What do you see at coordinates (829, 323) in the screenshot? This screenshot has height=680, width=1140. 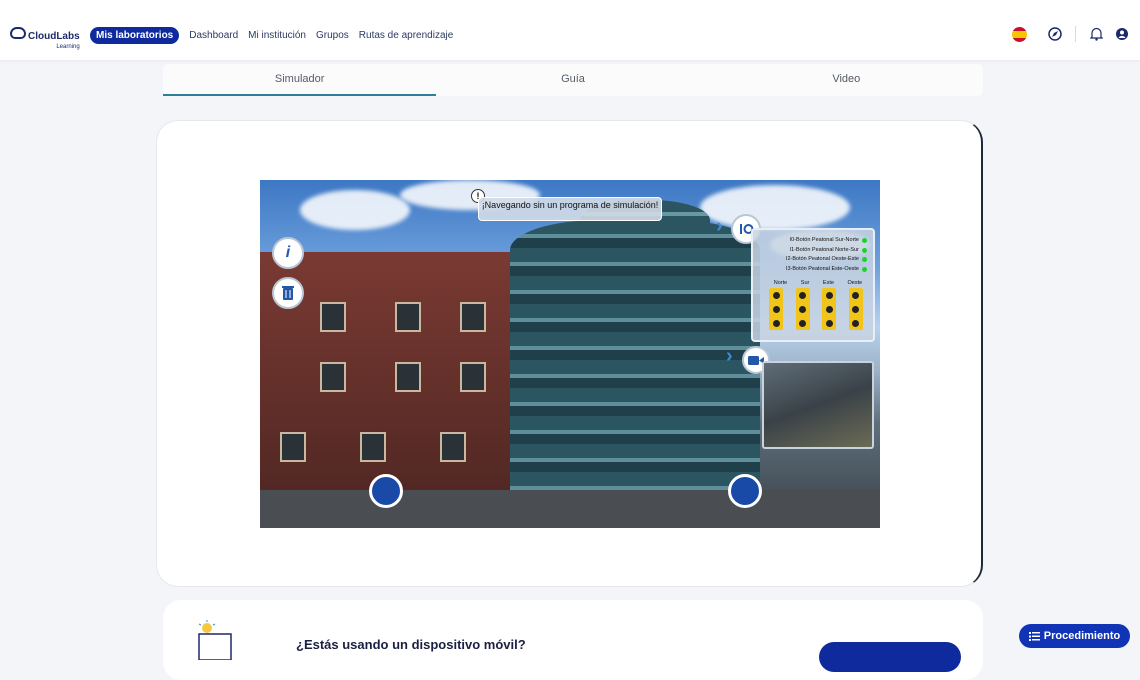 I see `output-led-o8` at bounding box center [829, 323].